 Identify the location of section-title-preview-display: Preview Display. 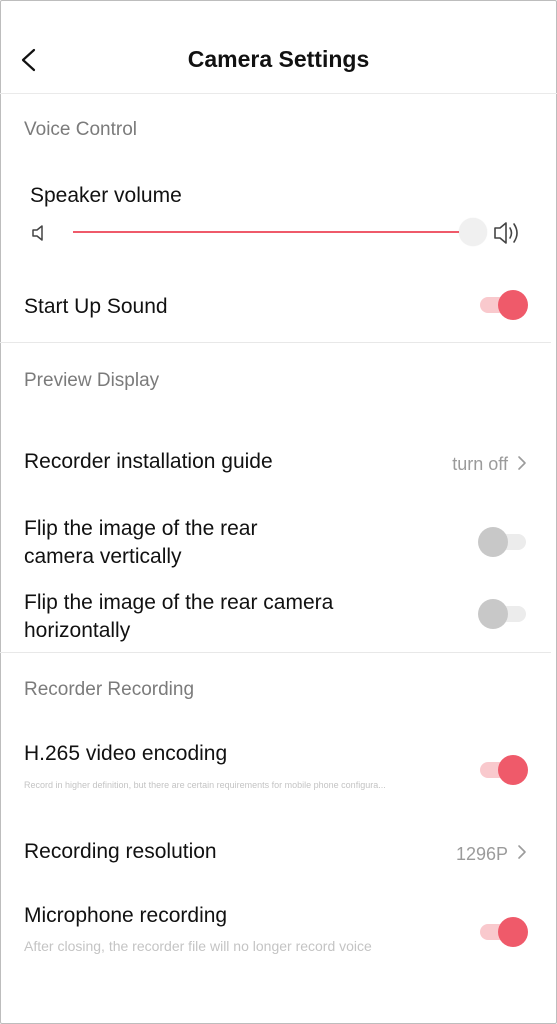
(92, 380).